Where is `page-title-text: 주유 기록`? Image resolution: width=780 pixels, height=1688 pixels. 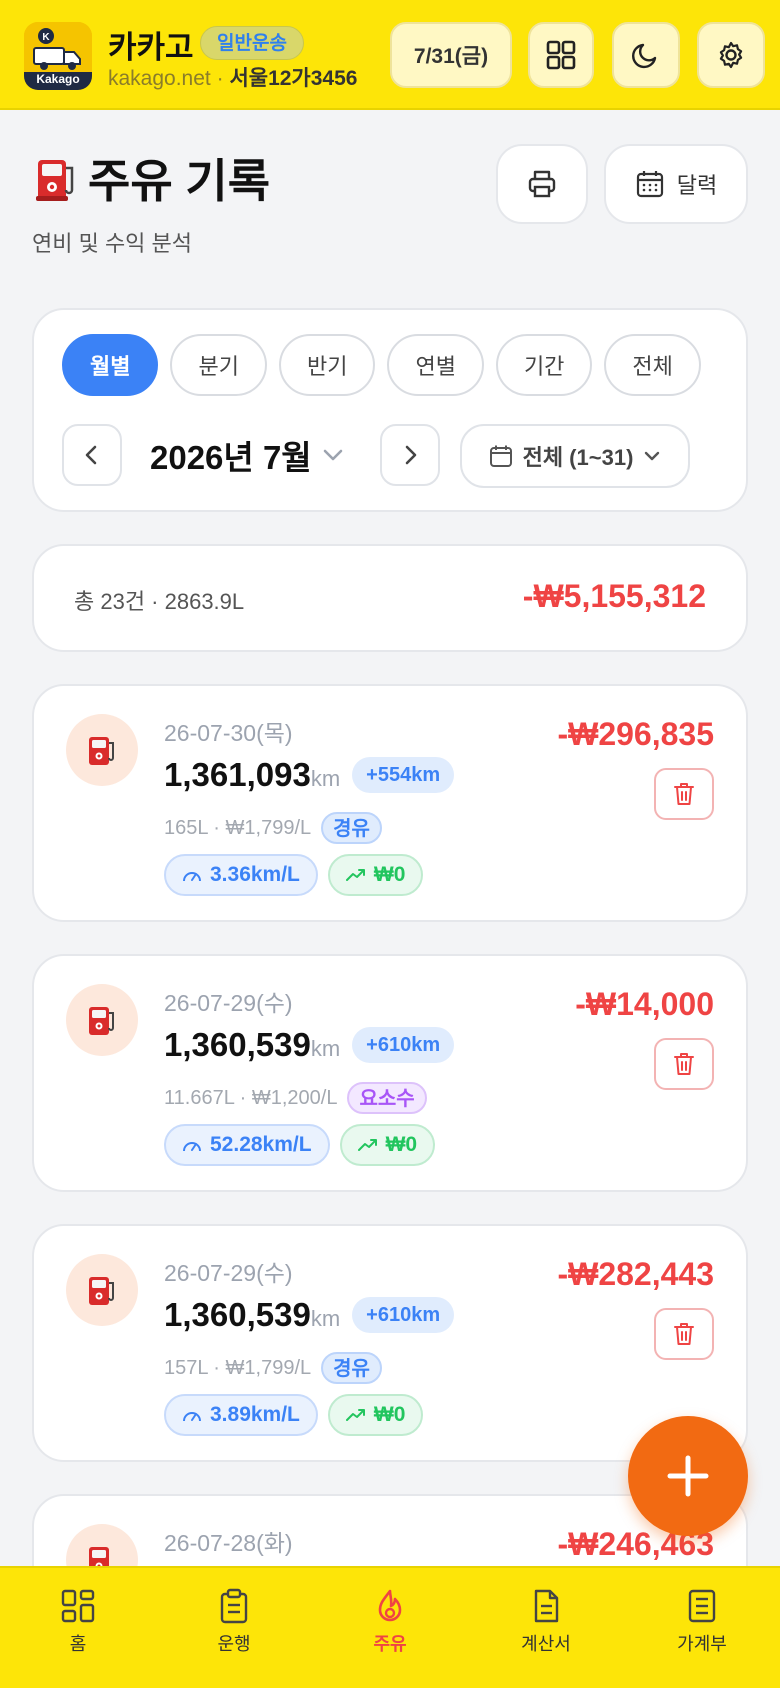
page-title-text: 주유 기록 is located at coordinates (179, 181).